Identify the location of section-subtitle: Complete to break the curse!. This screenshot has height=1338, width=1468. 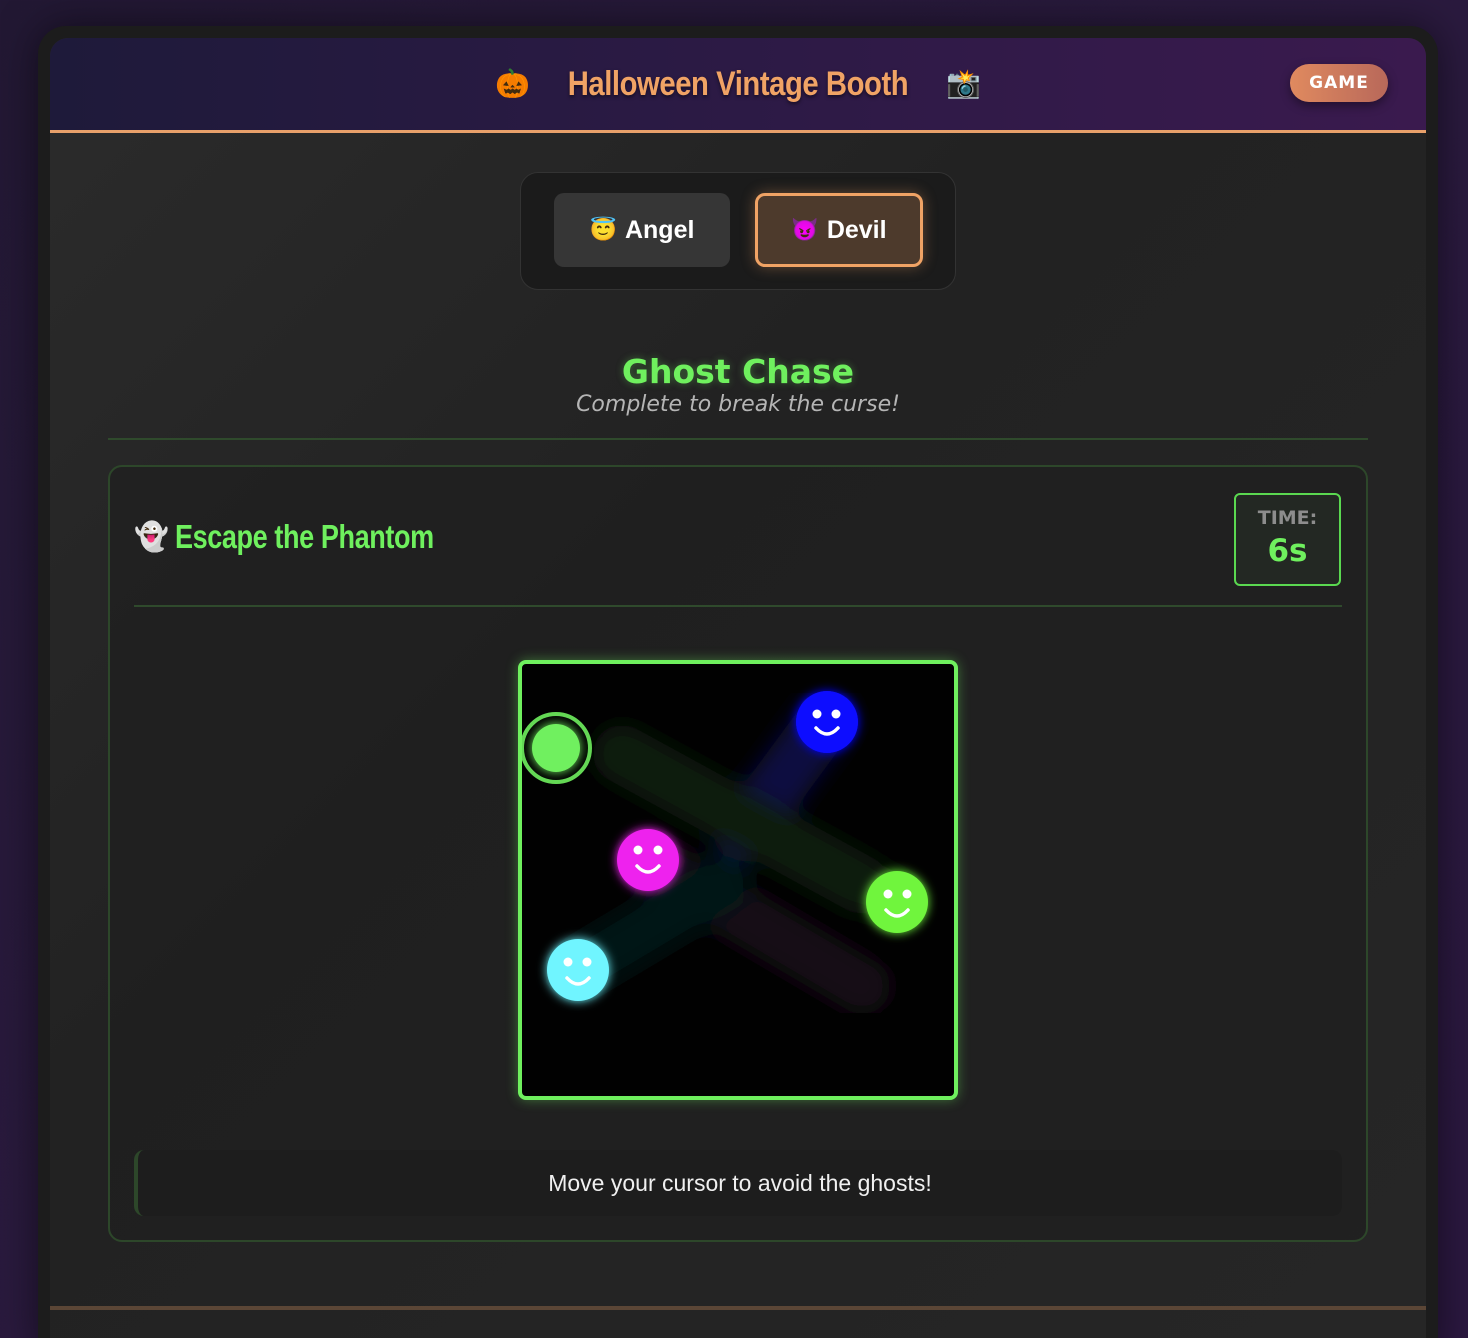
(738, 404).